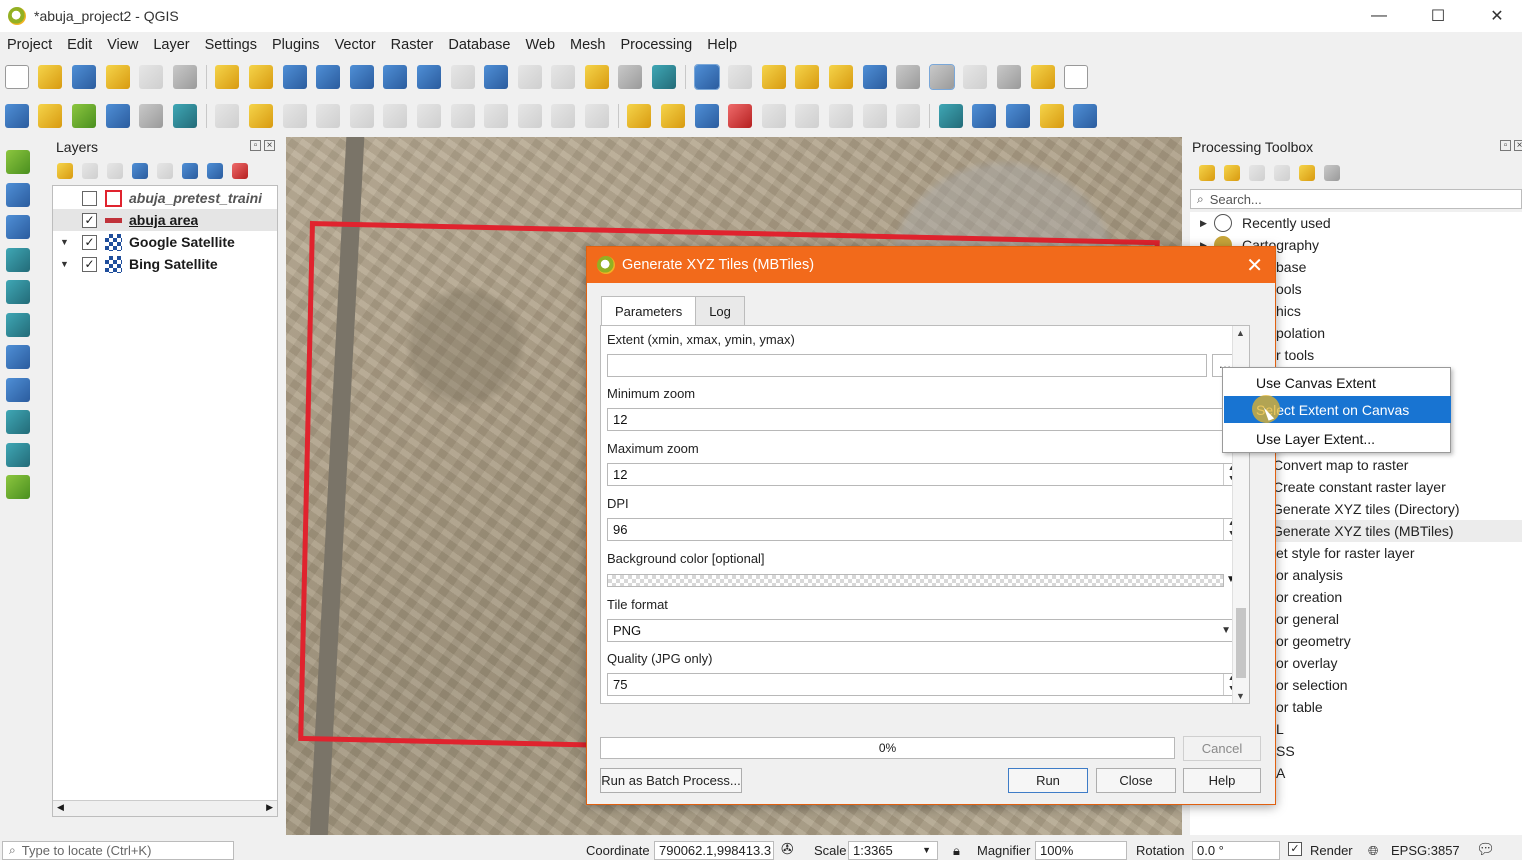 The width and height of the screenshot is (1522, 860). Describe the element at coordinates (722, 45) in the screenshot. I see `menu-help: Help` at that location.